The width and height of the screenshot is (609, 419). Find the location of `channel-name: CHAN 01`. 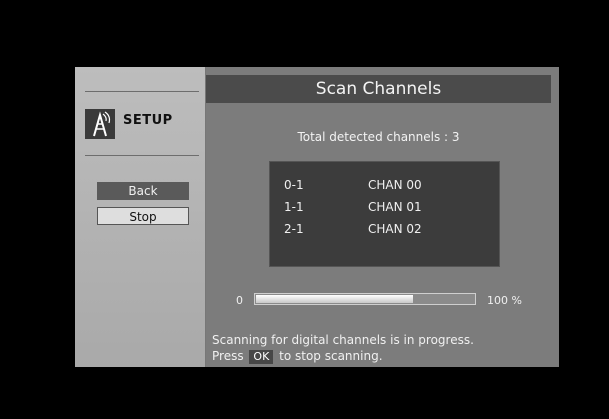

channel-name: CHAN 01 is located at coordinates (395, 207).